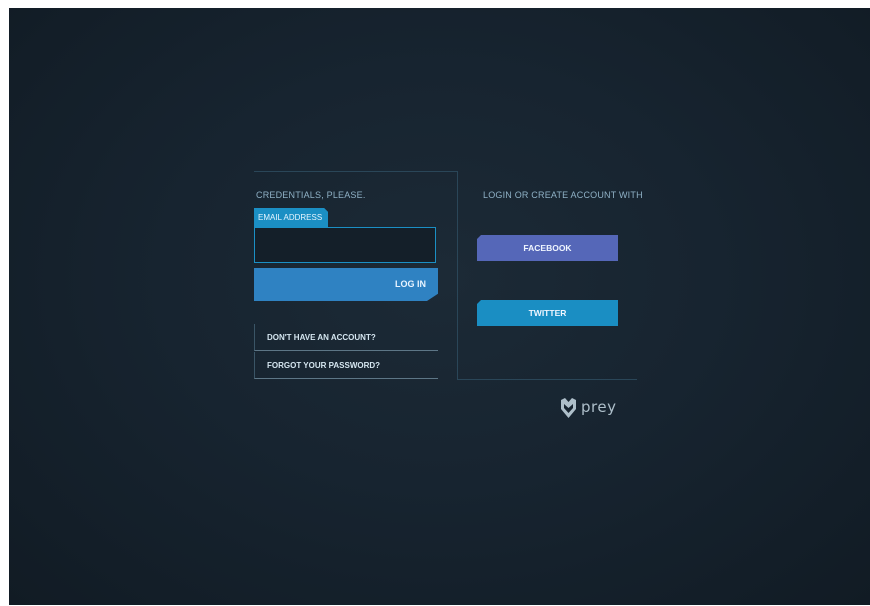 The image size is (870, 606). Describe the element at coordinates (346, 337) in the screenshot. I see `no-account-link: DON'T HAVE AN ACCOUNT?` at that location.